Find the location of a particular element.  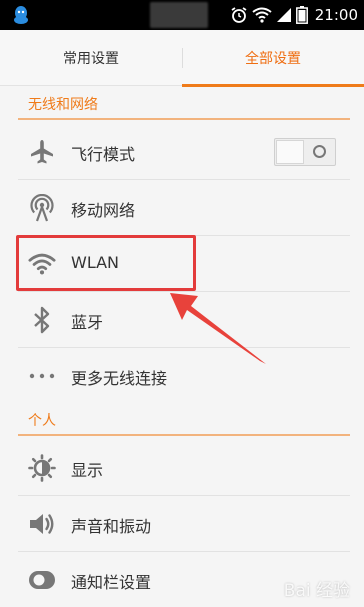

battery-icon is located at coordinates (301, 15).